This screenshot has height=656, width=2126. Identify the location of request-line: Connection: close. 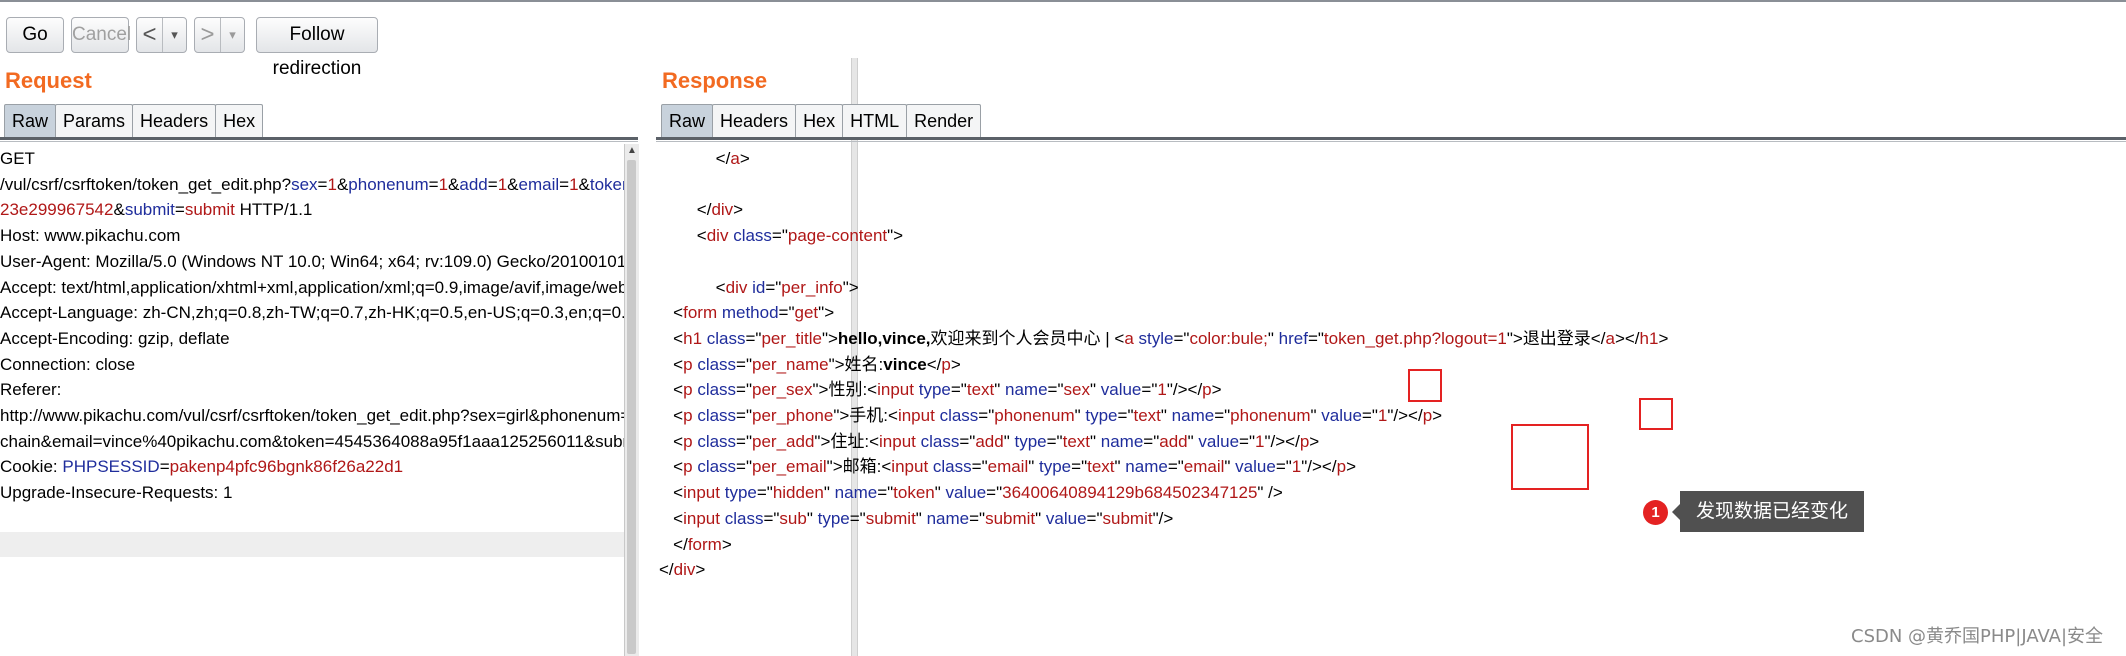
(67, 365).